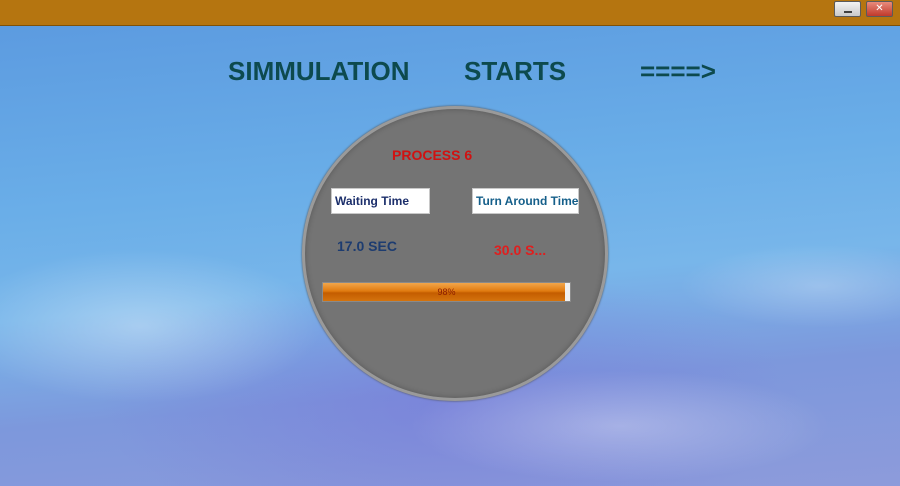 The image size is (900, 486). Describe the element at coordinates (678, 71) in the screenshot. I see `heading-arrow: ====>` at that location.